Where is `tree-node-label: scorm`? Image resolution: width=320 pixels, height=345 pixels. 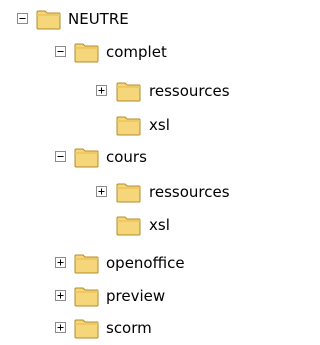
tree-node-label: scorm is located at coordinates (129, 328).